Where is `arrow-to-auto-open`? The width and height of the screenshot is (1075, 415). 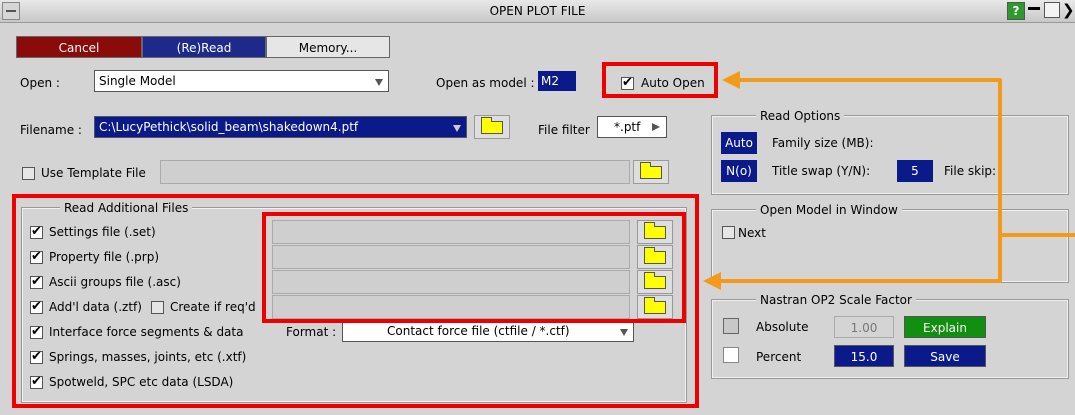
arrow-to-auto-open is located at coordinates (905, 157).